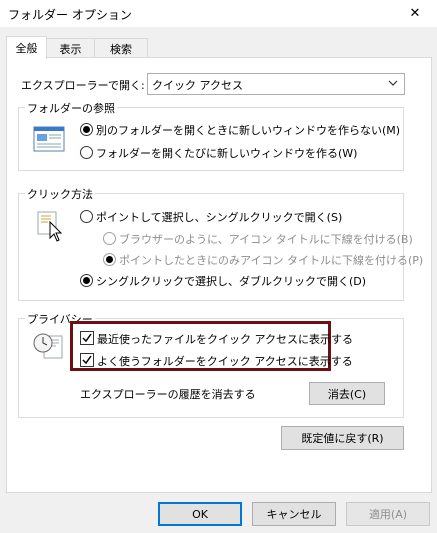 The height and width of the screenshot is (533, 437). What do you see at coordinates (271, 260) in the screenshot?
I see `radio-underline-point-label: ポイントしたときにのみアイコン タイトルに下線を付ける(P)` at bounding box center [271, 260].